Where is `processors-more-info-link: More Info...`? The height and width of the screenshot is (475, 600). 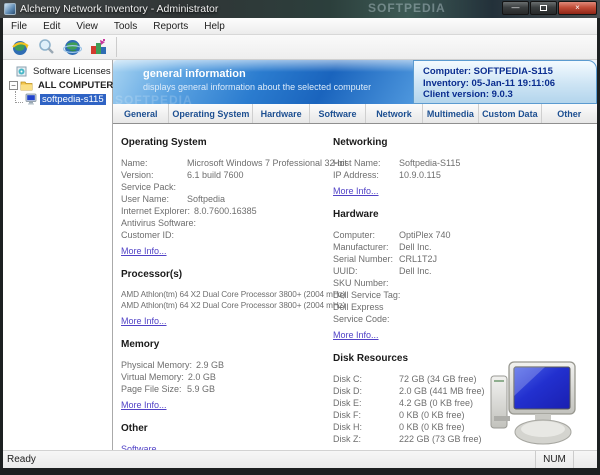 processors-more-info-link: More Info... is located at coordinates (144, 321).